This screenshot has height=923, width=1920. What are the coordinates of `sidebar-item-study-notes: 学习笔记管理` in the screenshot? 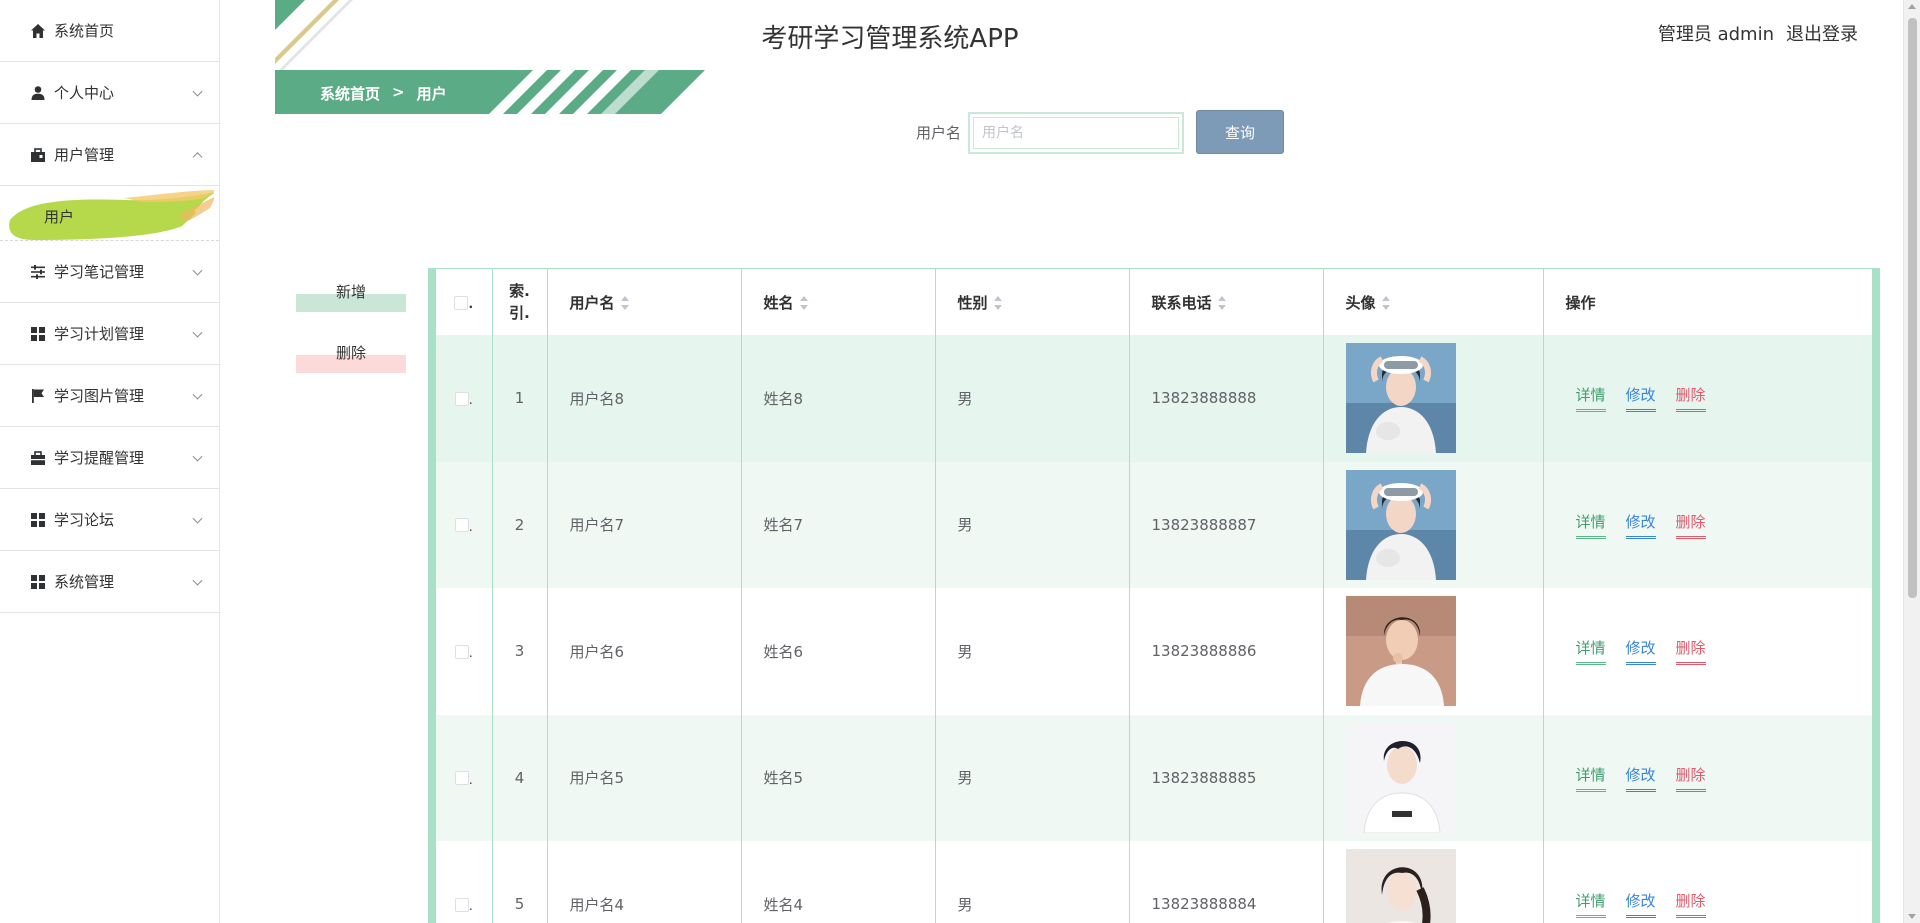 It's located at (109, 272).